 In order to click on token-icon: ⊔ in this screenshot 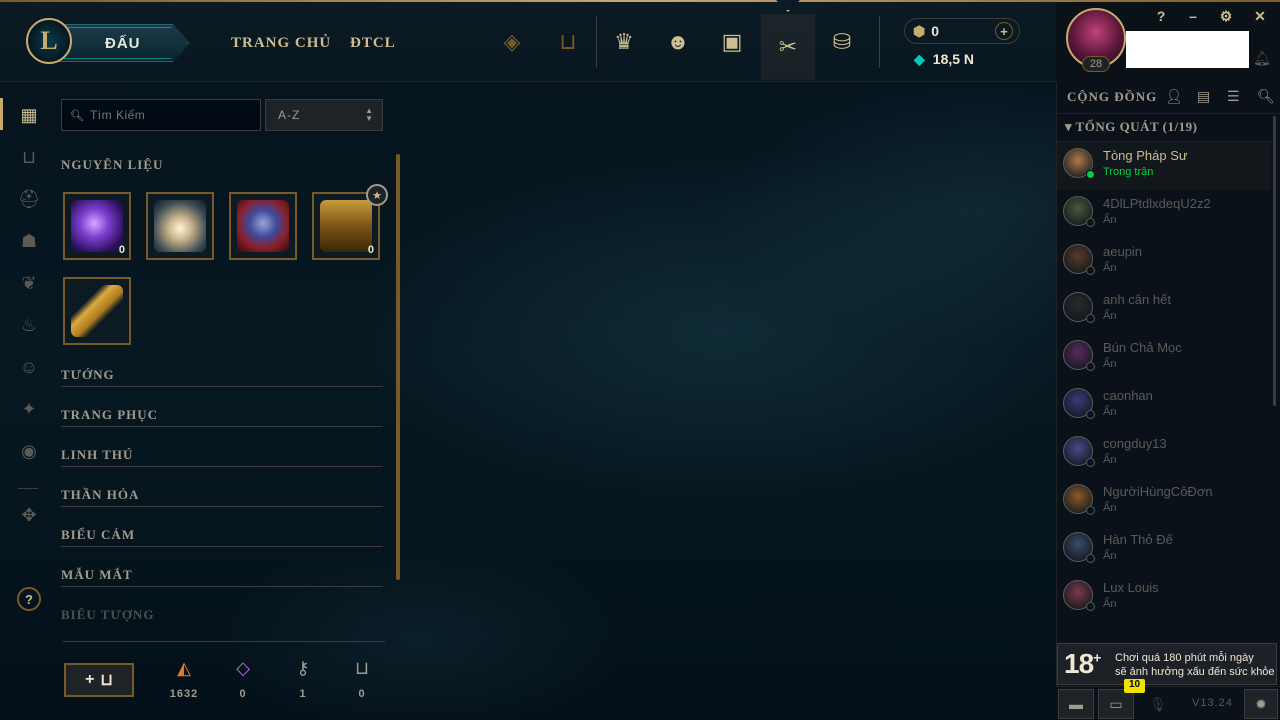, I will do `click(362, 668)`.